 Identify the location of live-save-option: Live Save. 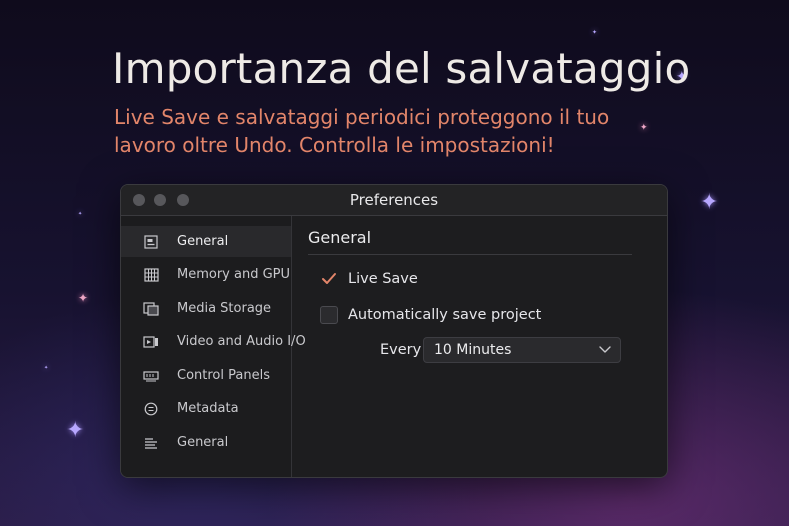
(369, 279).